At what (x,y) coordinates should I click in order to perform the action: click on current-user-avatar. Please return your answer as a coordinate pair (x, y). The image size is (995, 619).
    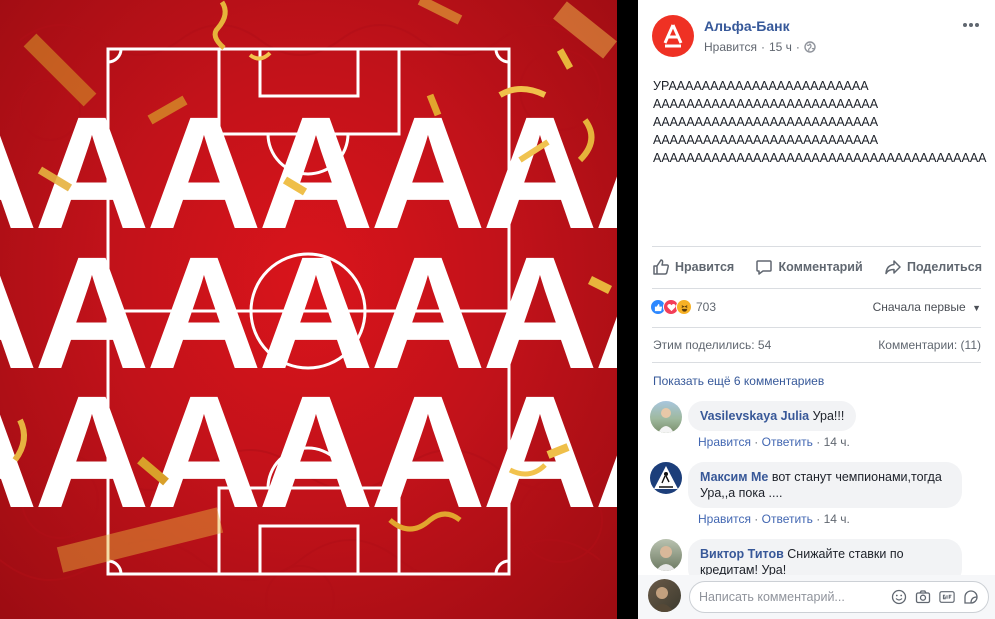
    Looking at the image, I should click on (664, 595).